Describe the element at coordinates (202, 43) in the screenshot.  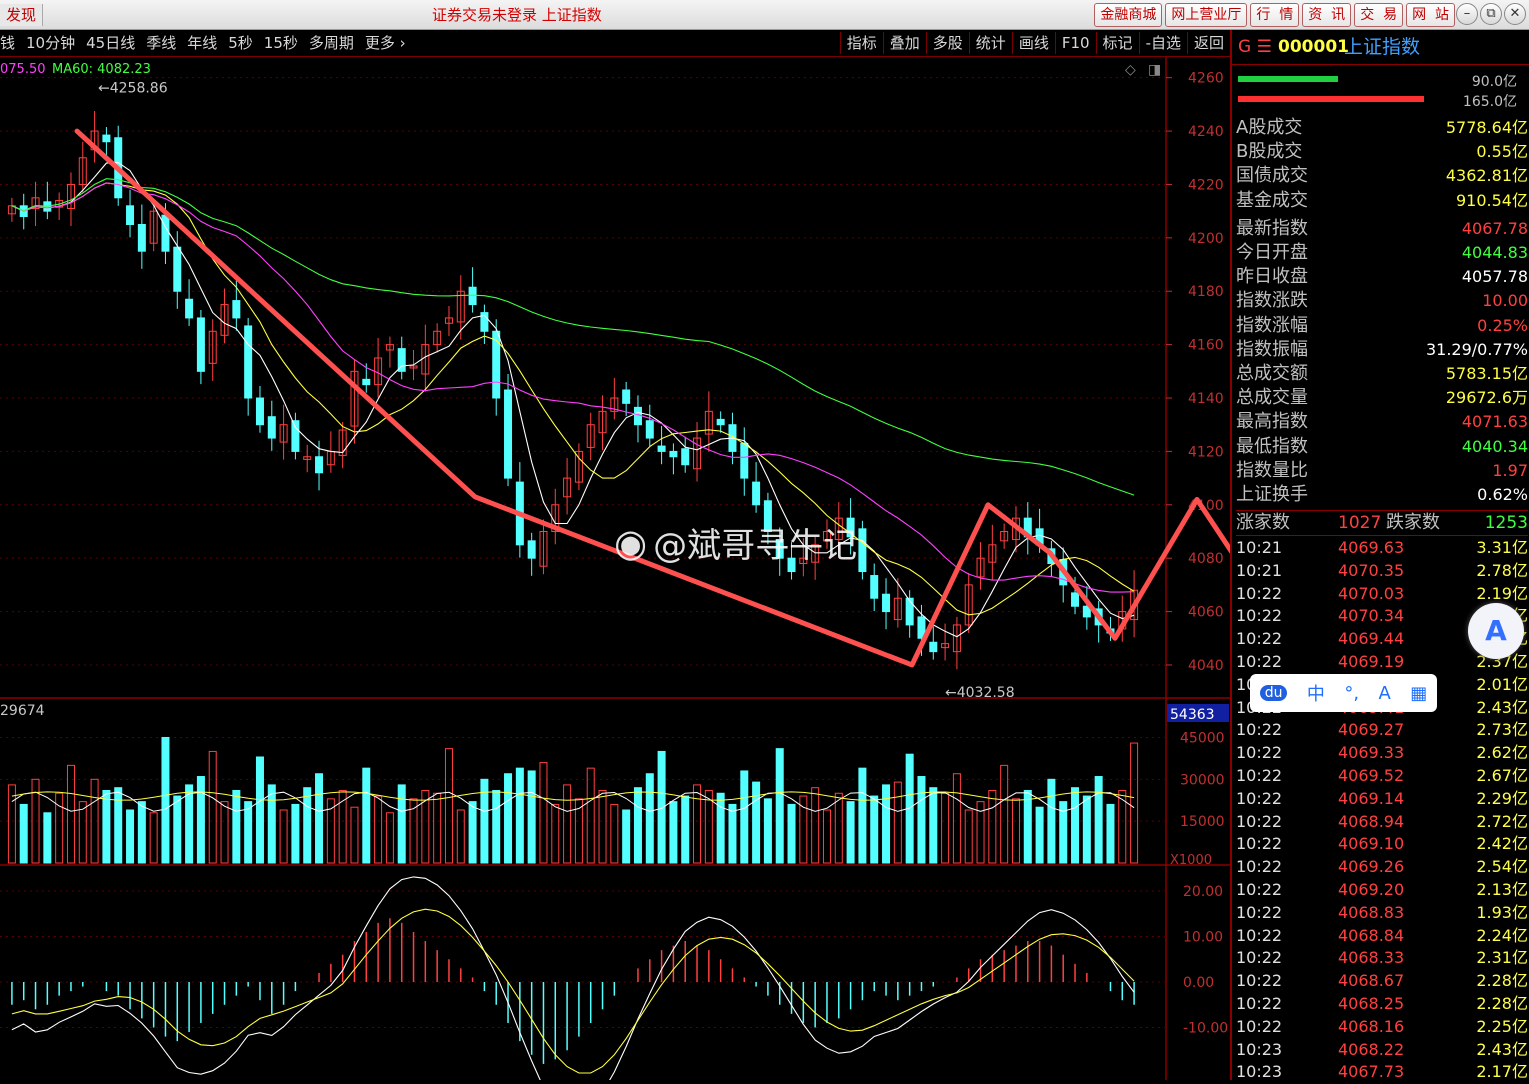
I see `period-tab-year: 年线` at that location.